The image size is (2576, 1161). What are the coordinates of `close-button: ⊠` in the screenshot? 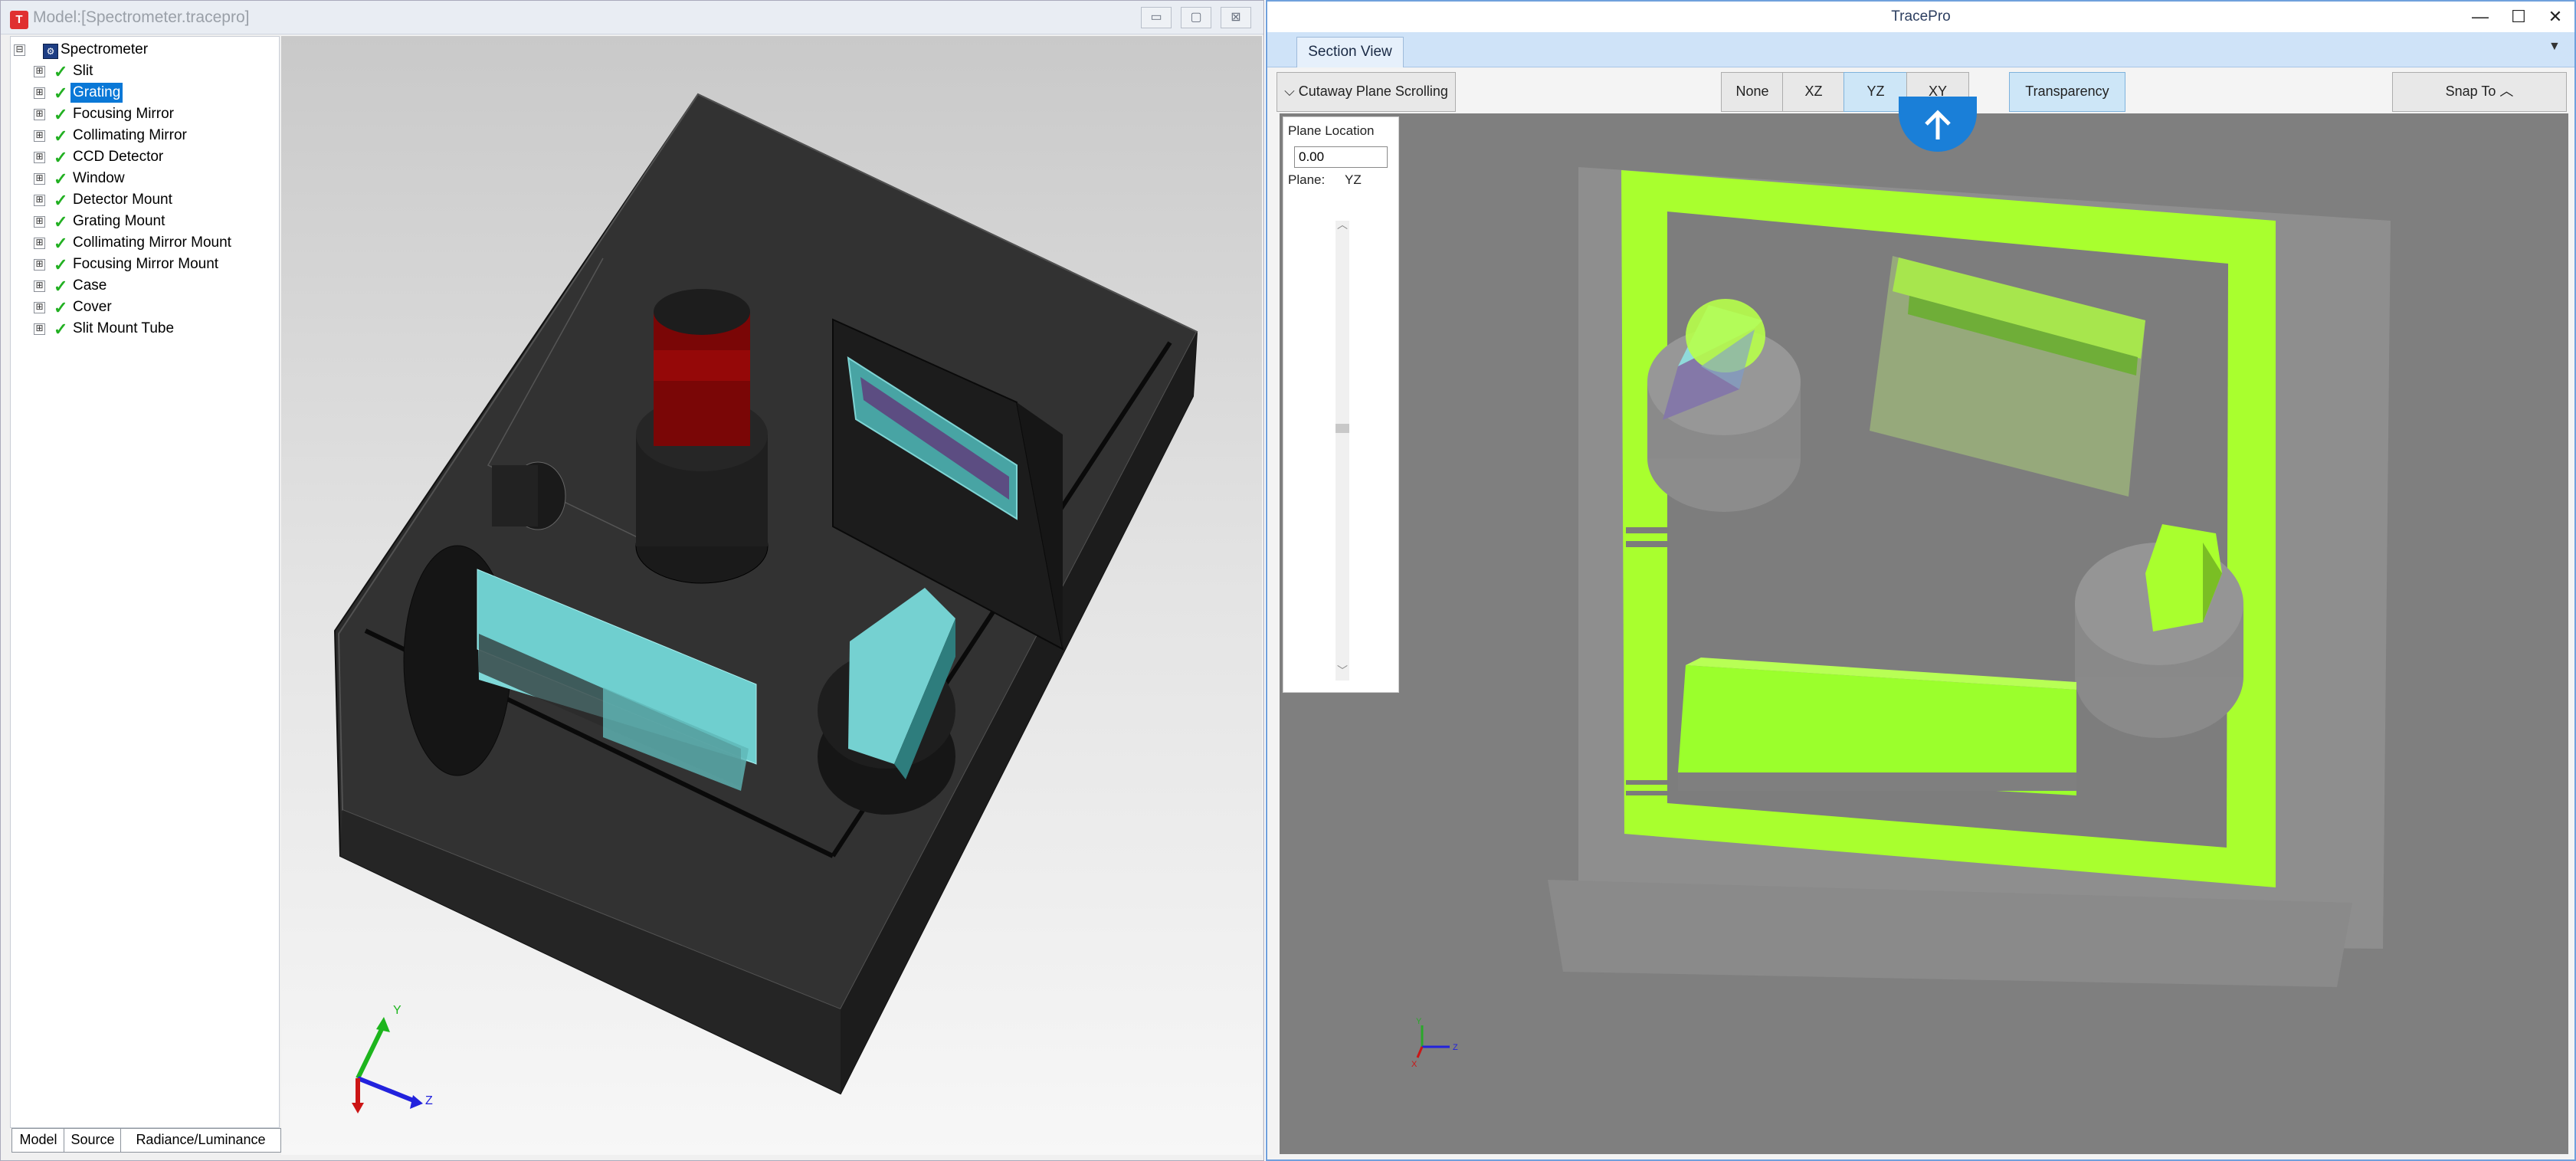 It's located at (1236, 17).